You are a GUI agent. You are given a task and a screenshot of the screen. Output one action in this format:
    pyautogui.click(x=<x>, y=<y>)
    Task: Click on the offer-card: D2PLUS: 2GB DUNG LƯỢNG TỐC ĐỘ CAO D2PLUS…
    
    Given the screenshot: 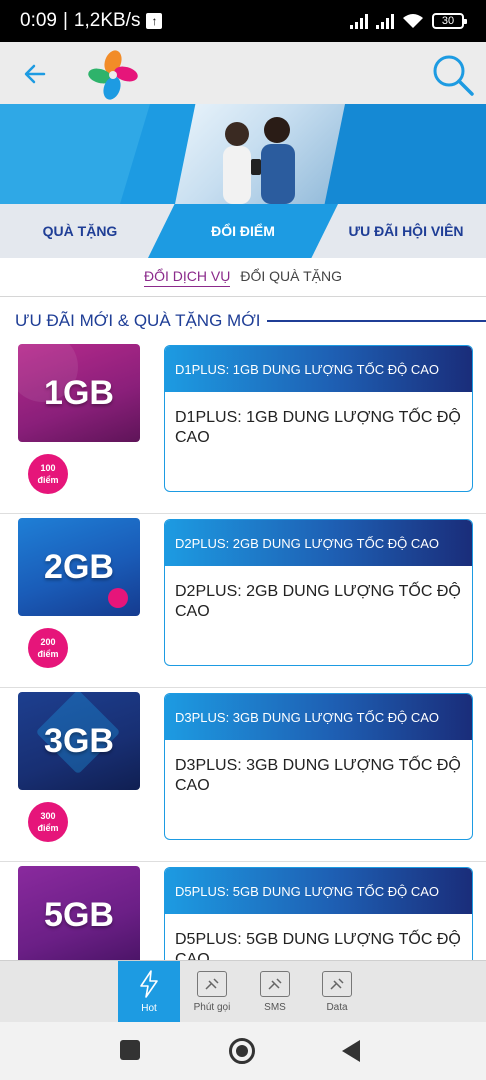 What is the action you would take?
    pyautogui.click(x=318, y=592)
    